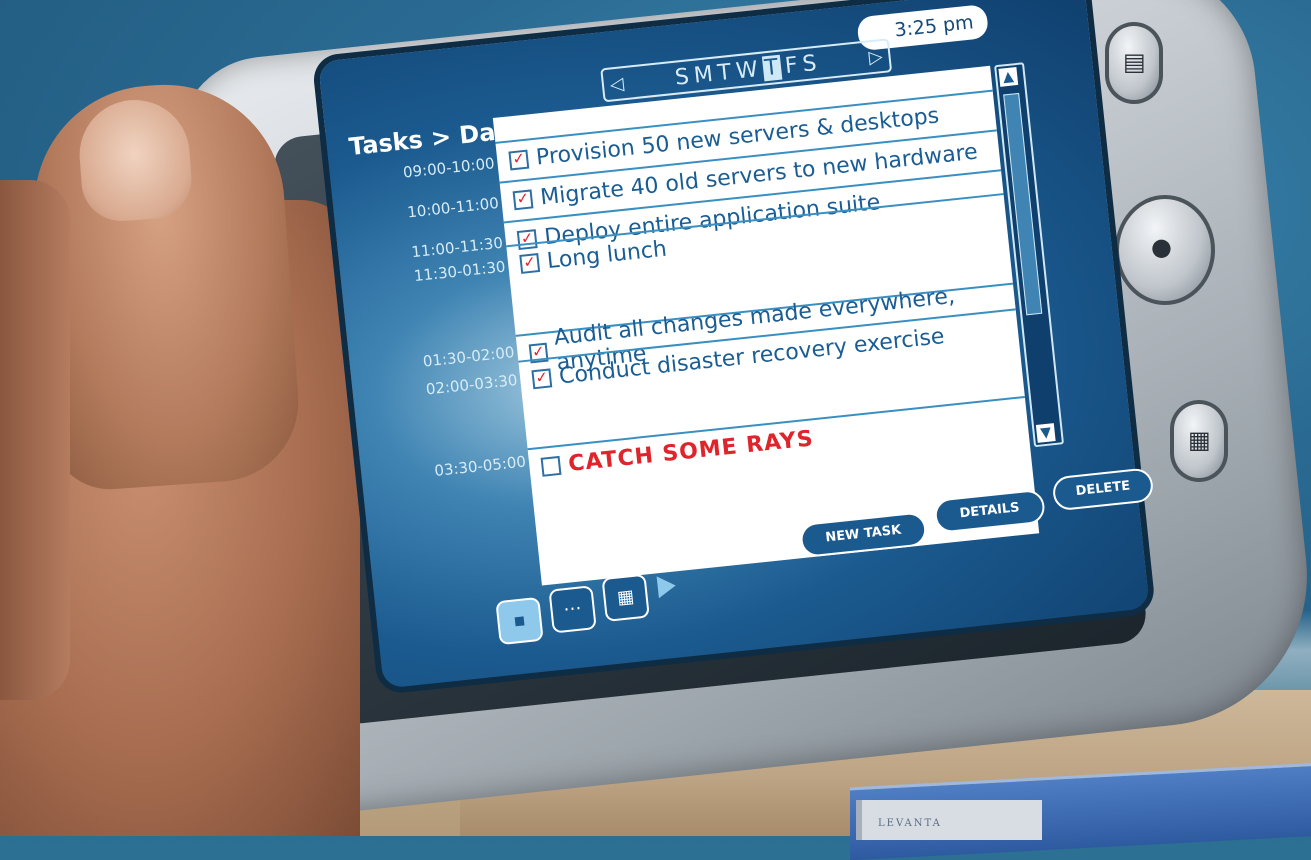  What do you see at coordinates (747, 70) in the screenshot?
I see `day-wednesday: W` at bounding box center [747, 70].